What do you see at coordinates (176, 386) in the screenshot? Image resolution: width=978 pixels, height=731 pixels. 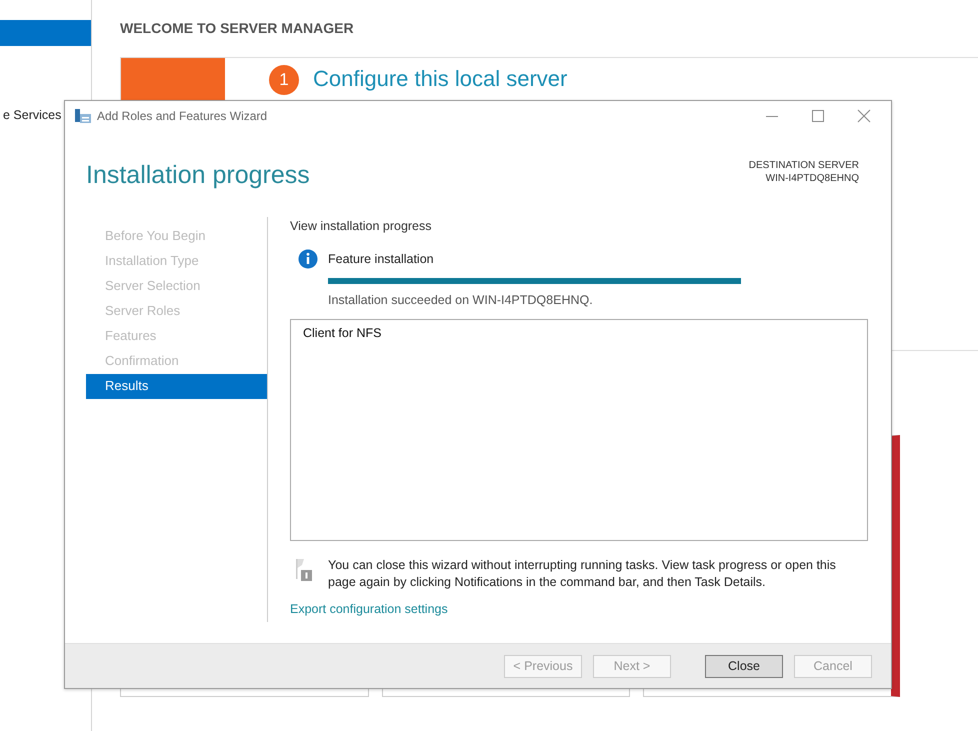 I see `wizard-step: Results` at bounding box center [176, 386].